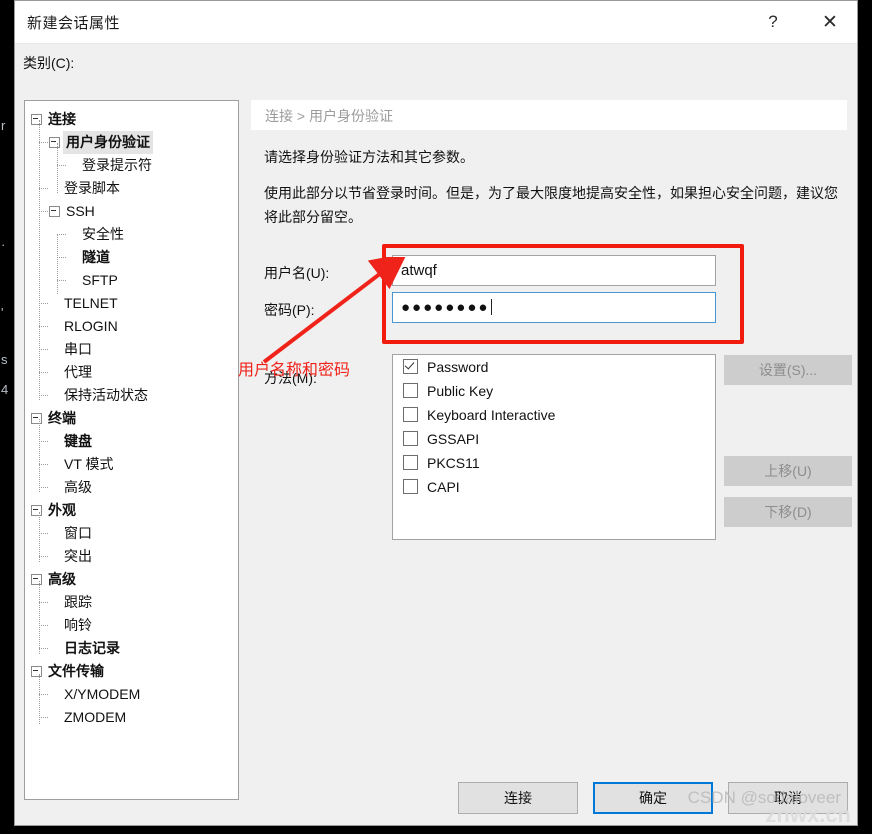 This screenshot has height=834, width=872. I want to click on password-label: 密码(P):, so click(289, 310).